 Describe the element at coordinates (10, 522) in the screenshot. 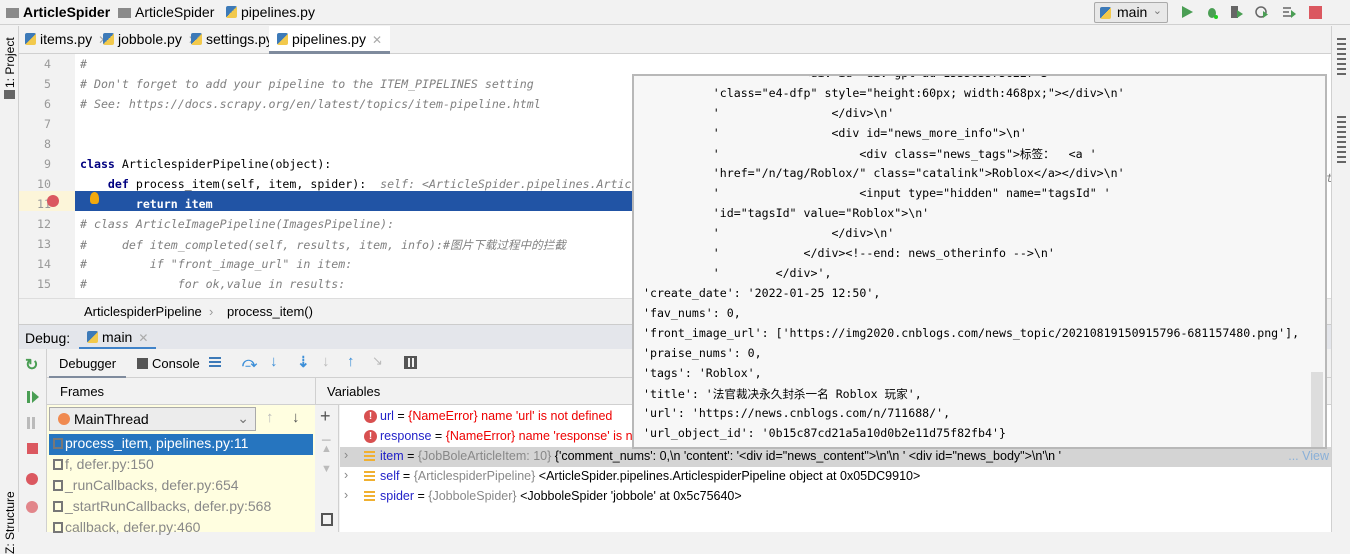

I see `structure-tool-button: Z: Structure` at that location.